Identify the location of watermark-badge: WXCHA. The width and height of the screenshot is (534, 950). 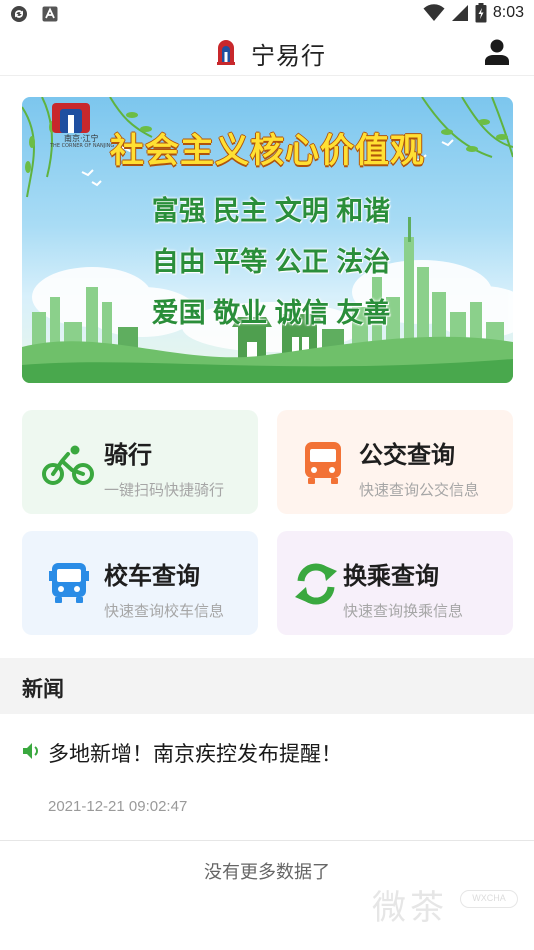
(489, 899).